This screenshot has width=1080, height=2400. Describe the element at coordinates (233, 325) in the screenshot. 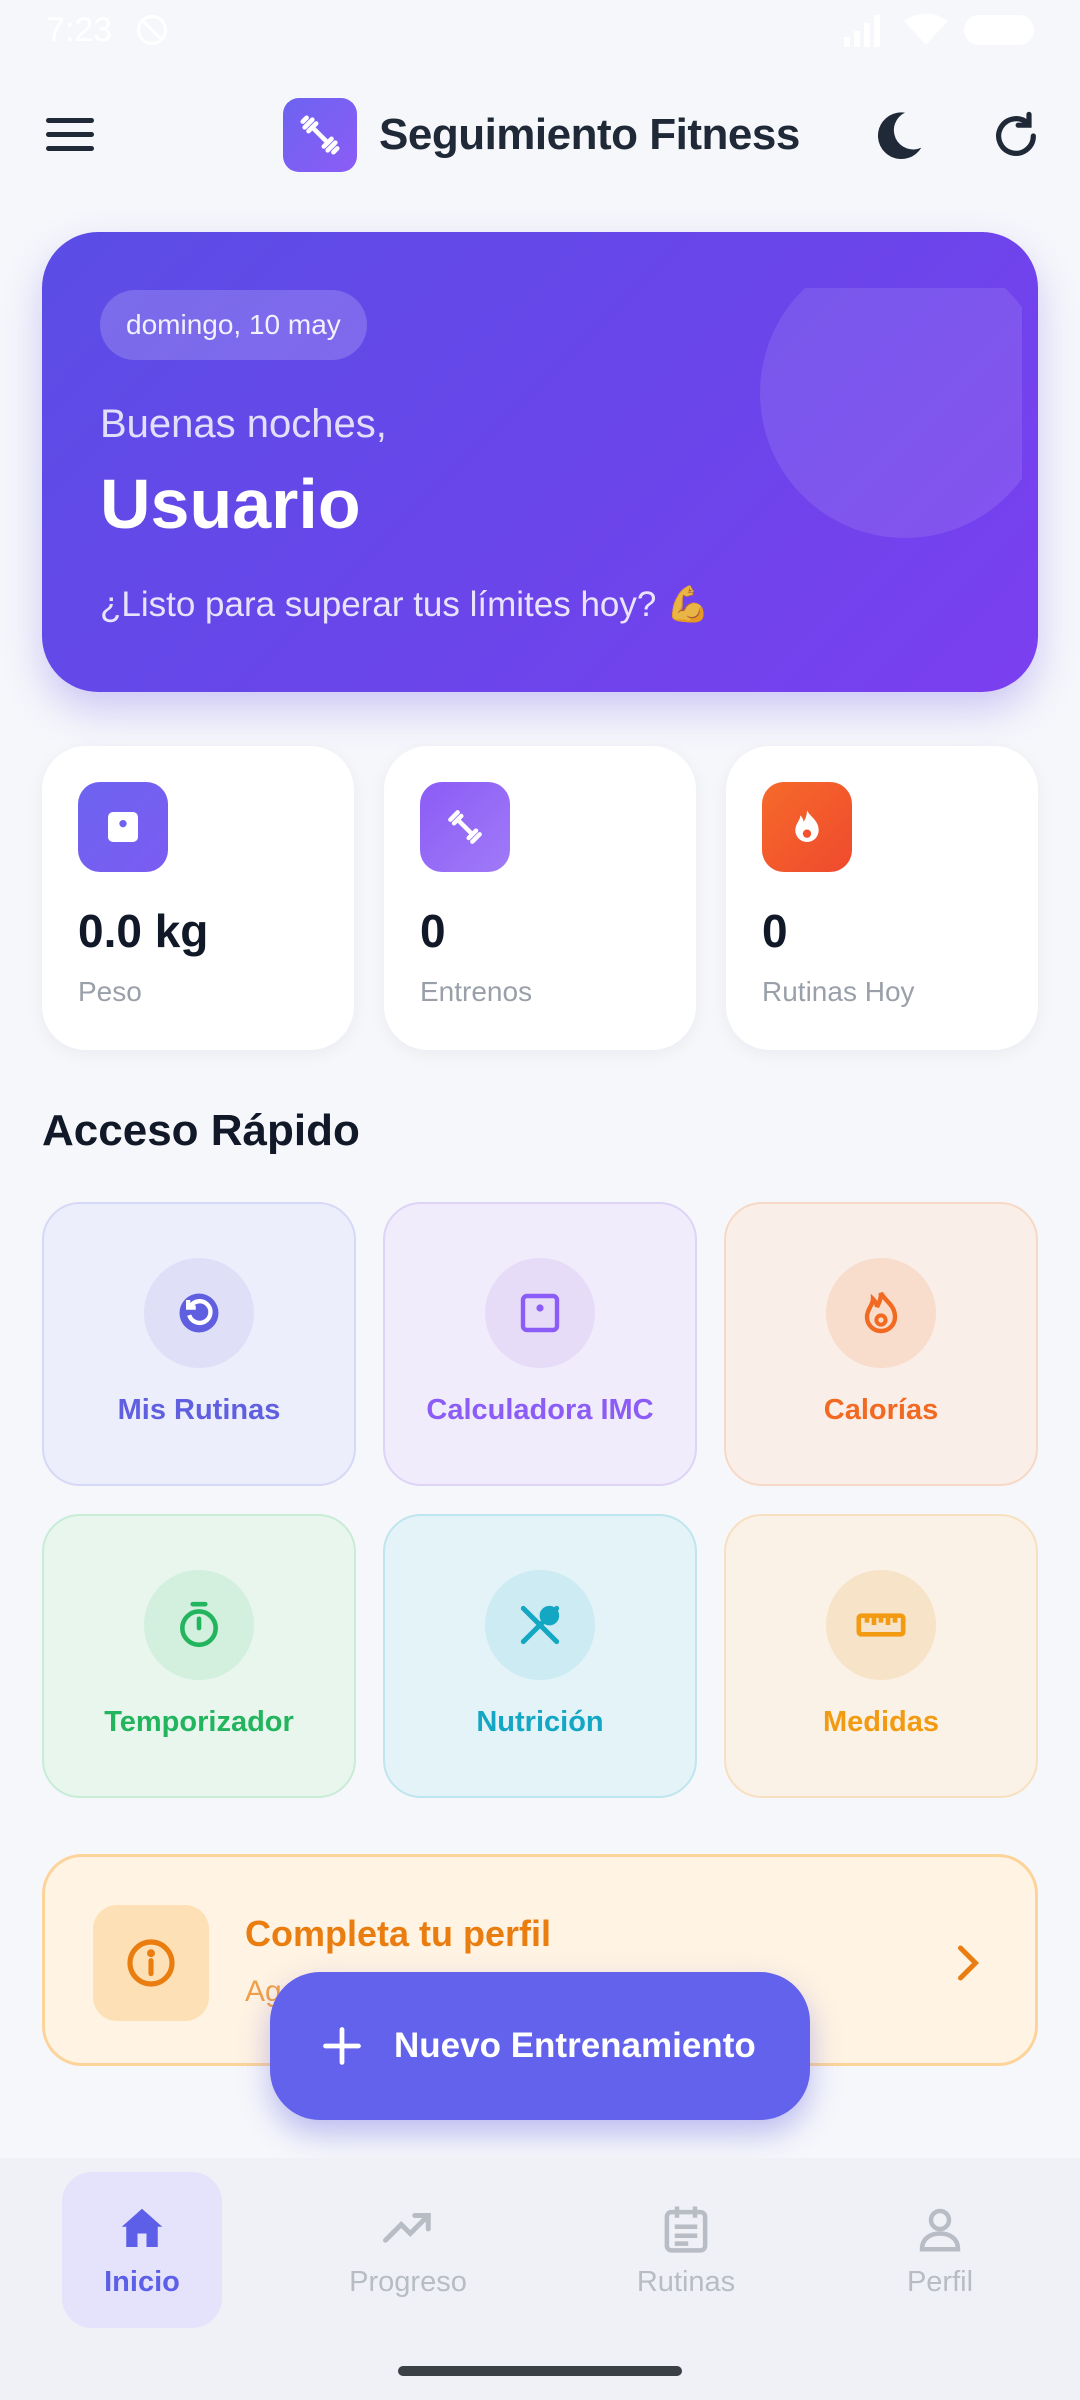

I see `date-badge: domingo, 10 may` at that location.